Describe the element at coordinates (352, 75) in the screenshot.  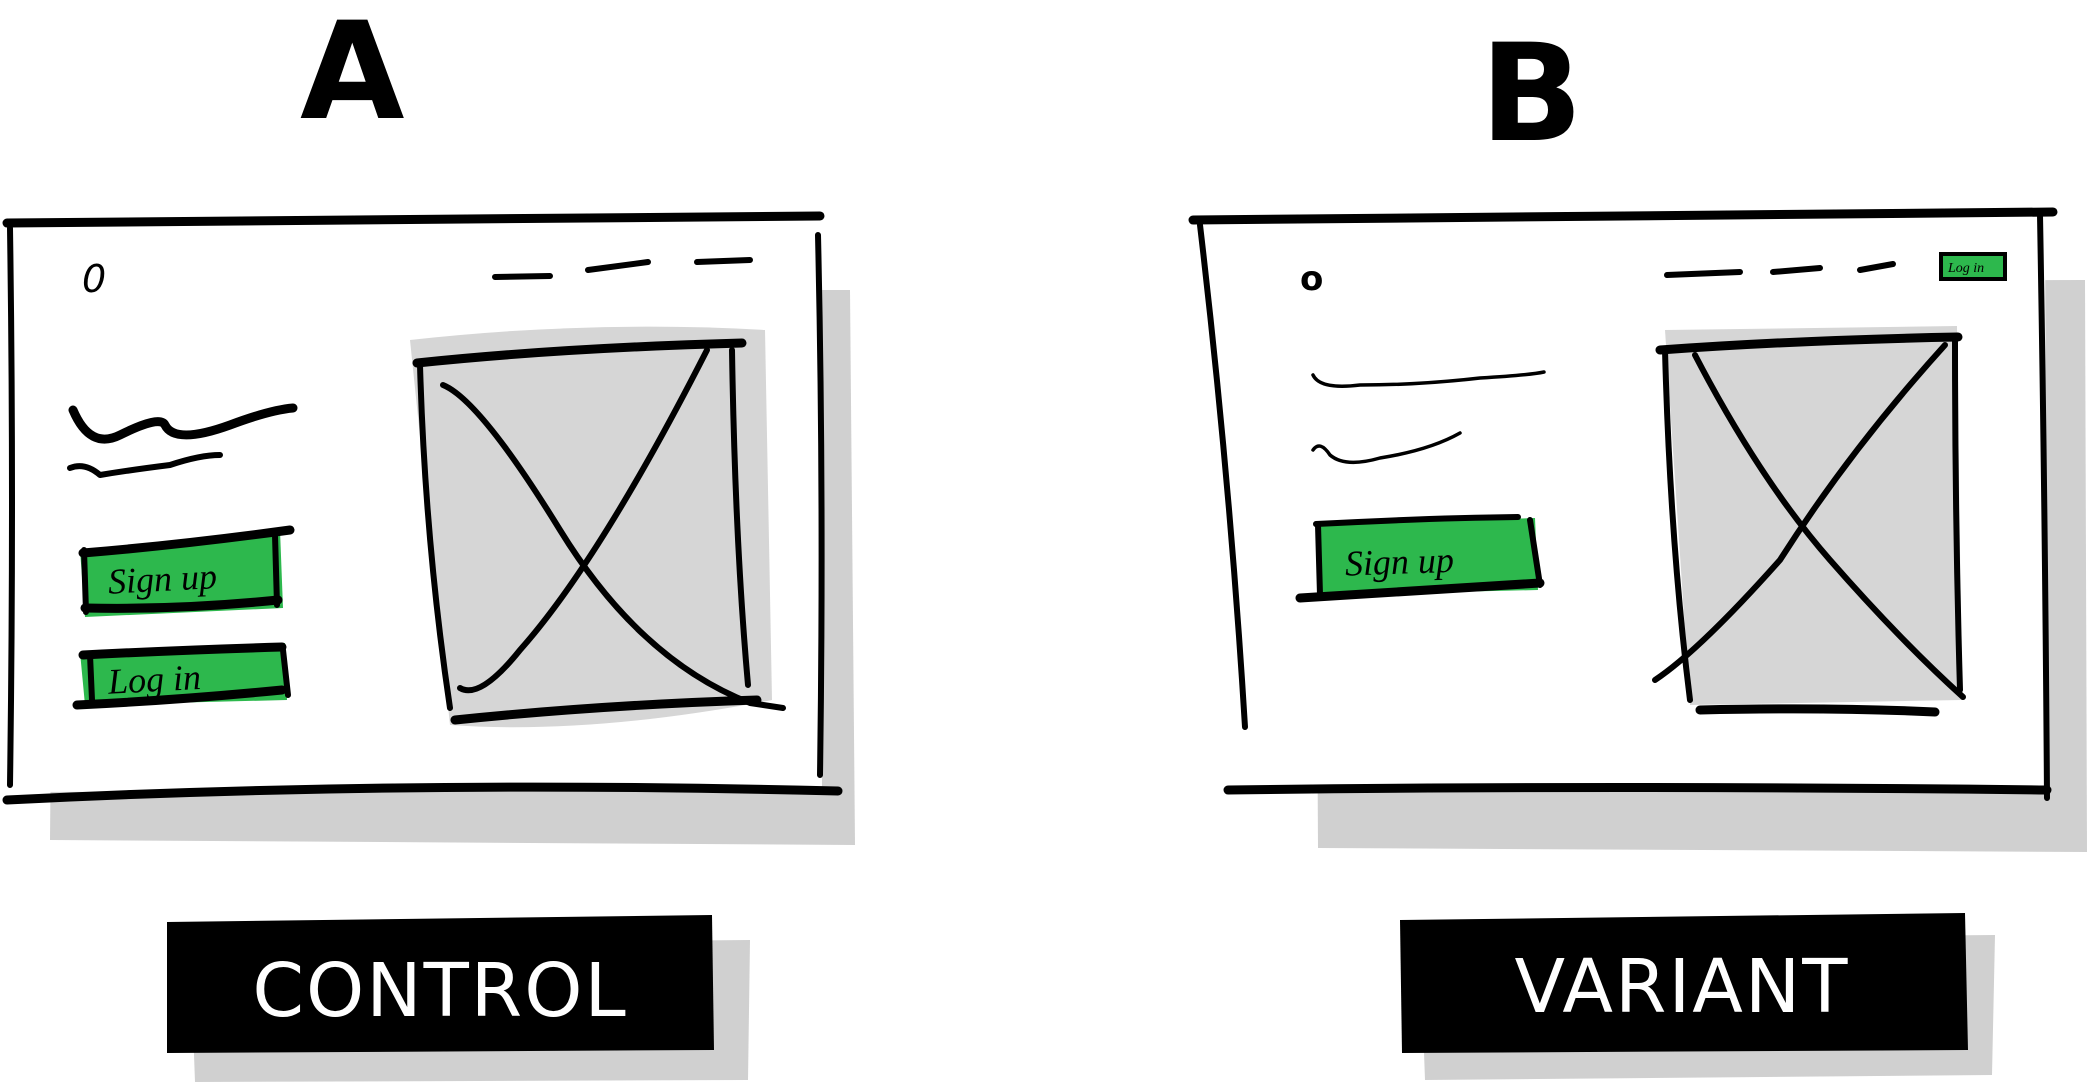
I see `heading-a: A` at that location.